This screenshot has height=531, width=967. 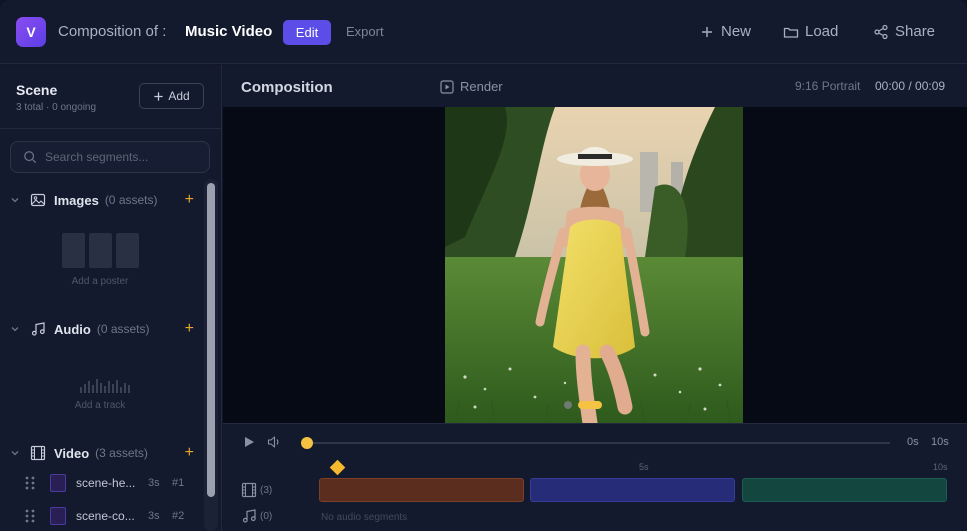 What do you see at coordinates (590, 405) in the screenshot?
I see `carousel-dot-active` at bounding box center [590, 405].